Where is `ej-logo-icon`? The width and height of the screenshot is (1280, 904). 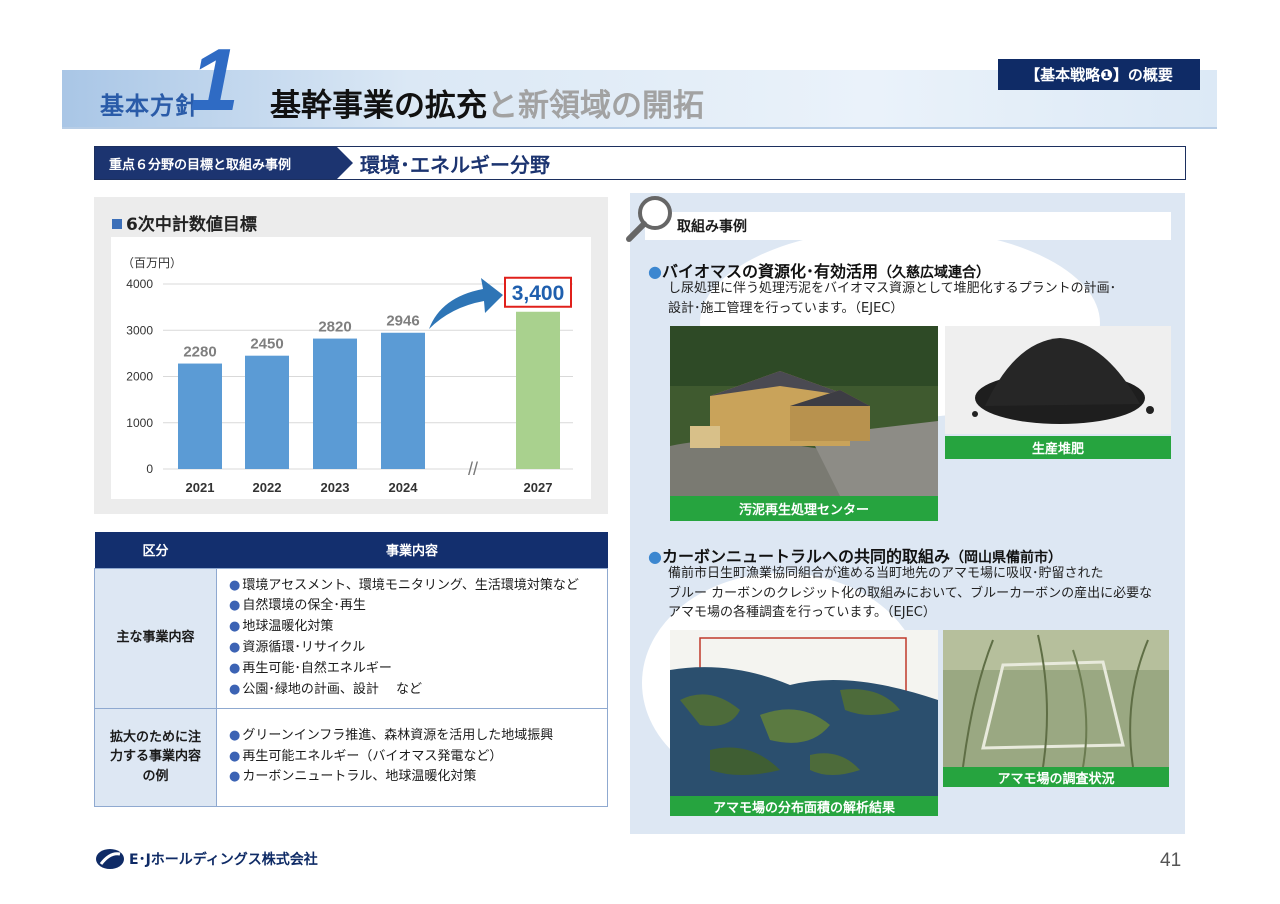 ej-logo-icon is located at coordinates (110, 859).